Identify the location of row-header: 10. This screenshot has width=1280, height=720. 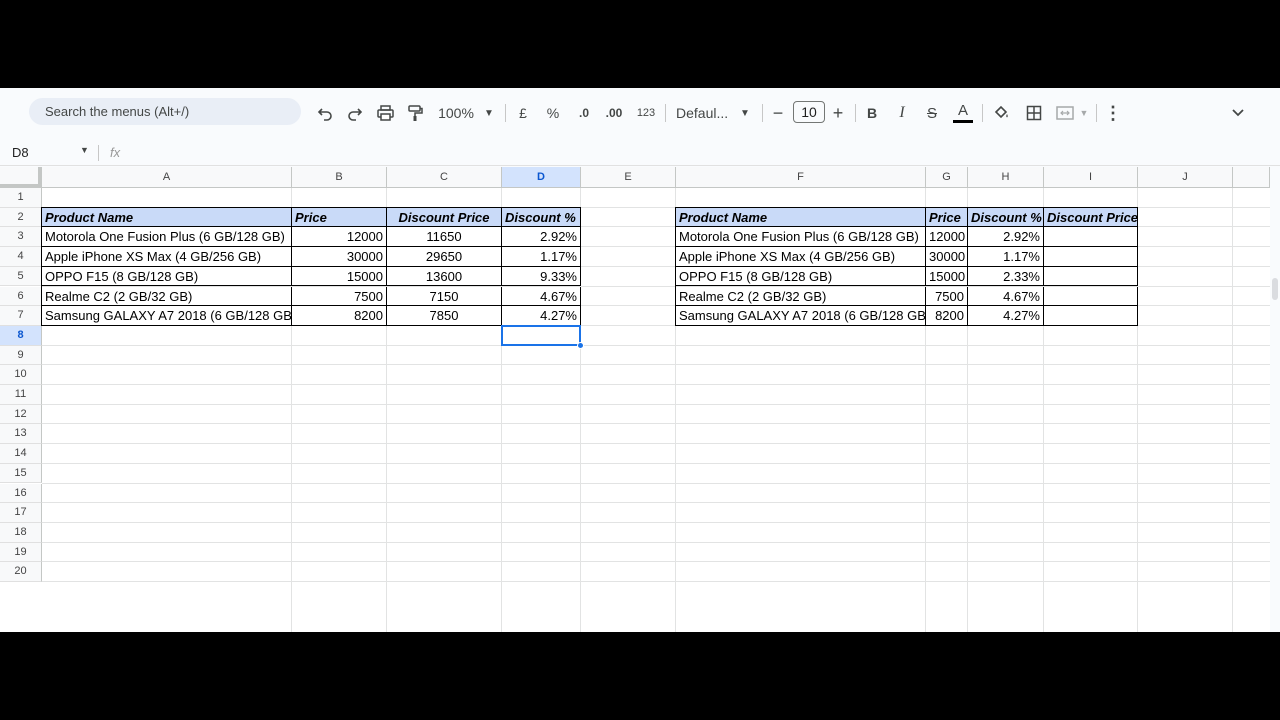
(21, 375).